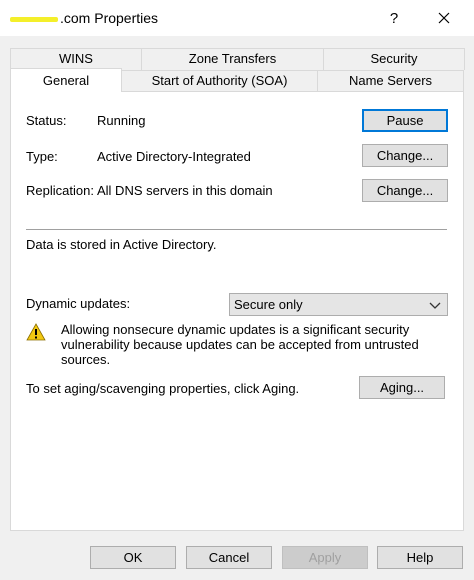 Image resolution: width=474 pixels, height=580 pixels. I want to click on replication-label: Replication:, so click(60, 190).